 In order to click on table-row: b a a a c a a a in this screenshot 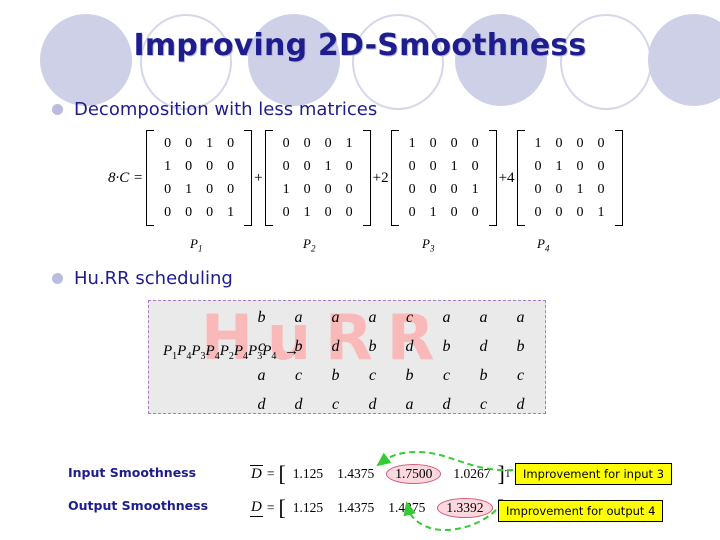, I will do `click(391, 317)`.